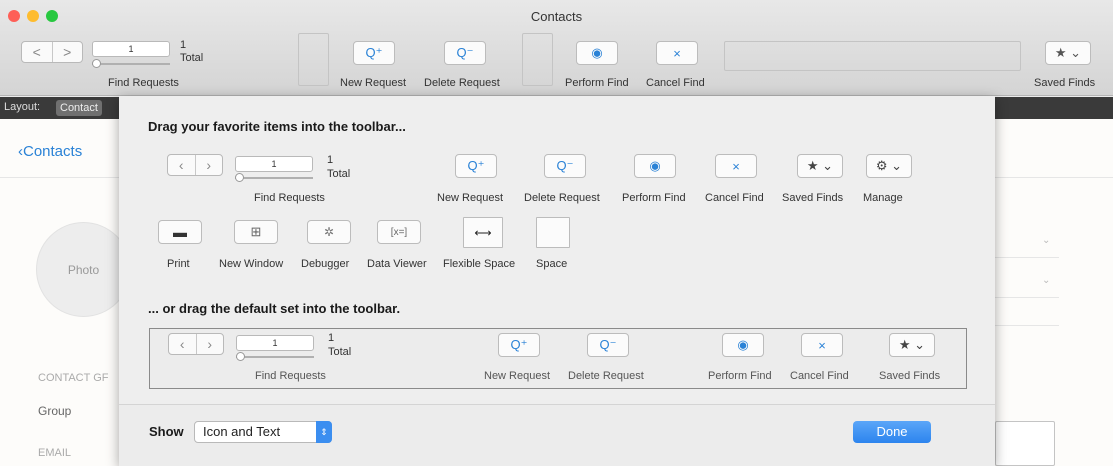  What do you see at coordinates (892, 432) in the screenshot?
I see `done-button: Done` at bounding box center [892, 432].